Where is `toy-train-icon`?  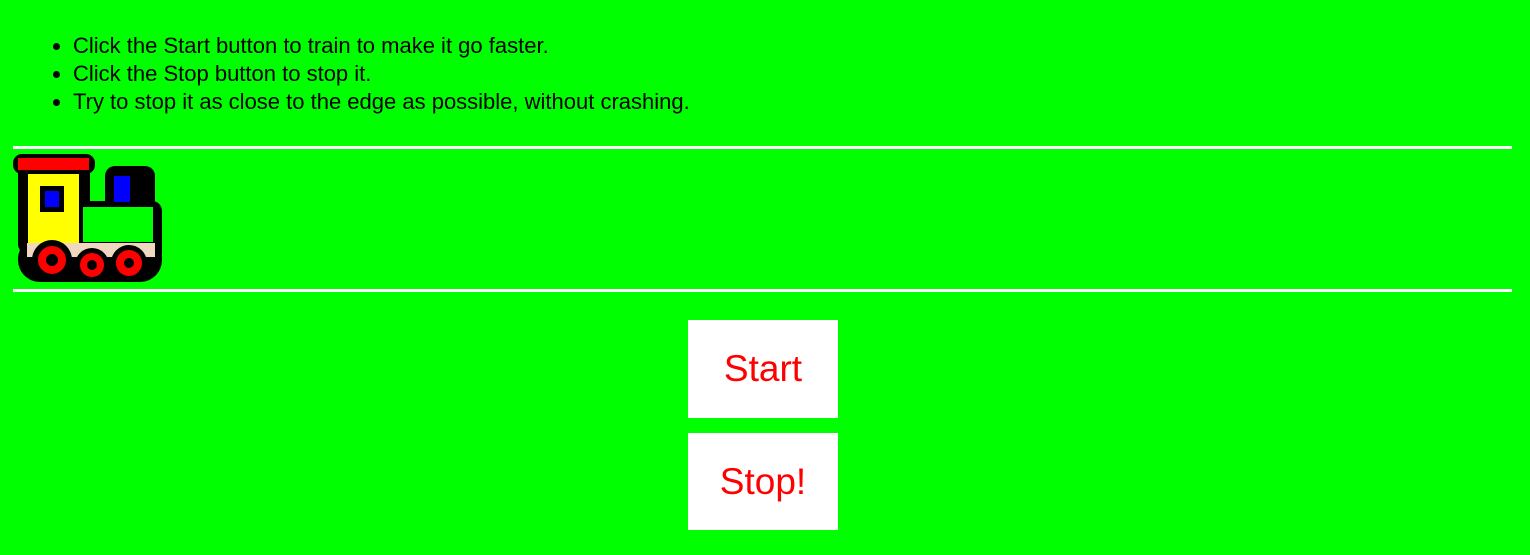 toy-train-icon is located at coordinates (87, 218).